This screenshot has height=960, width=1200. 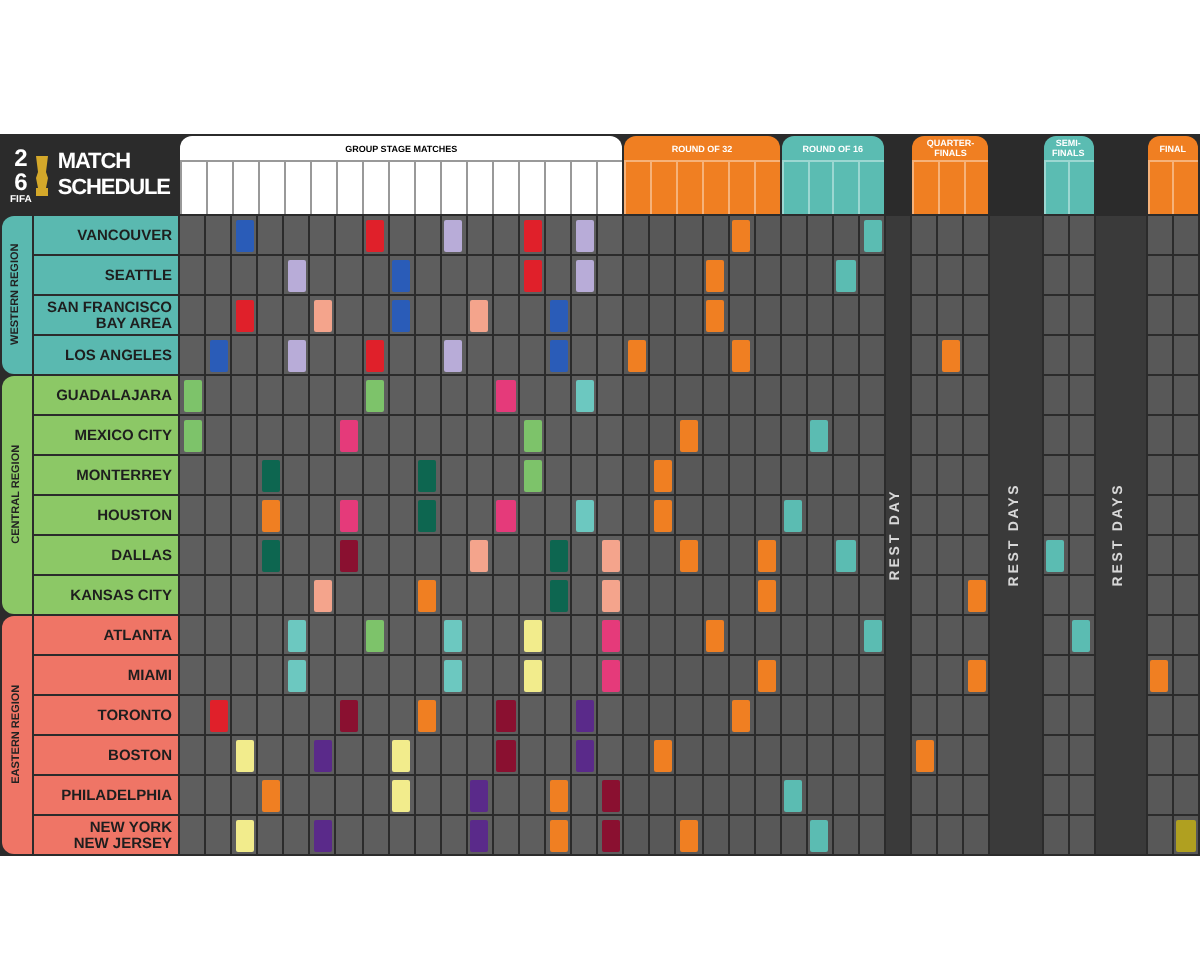 I want to click on title-line: SCHEDULE, so click(x=113, y=188).